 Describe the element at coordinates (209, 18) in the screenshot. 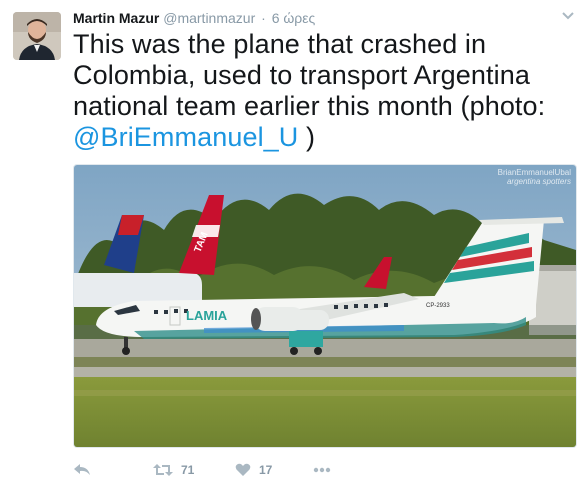

I see `handle: @martinmazur` at that location.